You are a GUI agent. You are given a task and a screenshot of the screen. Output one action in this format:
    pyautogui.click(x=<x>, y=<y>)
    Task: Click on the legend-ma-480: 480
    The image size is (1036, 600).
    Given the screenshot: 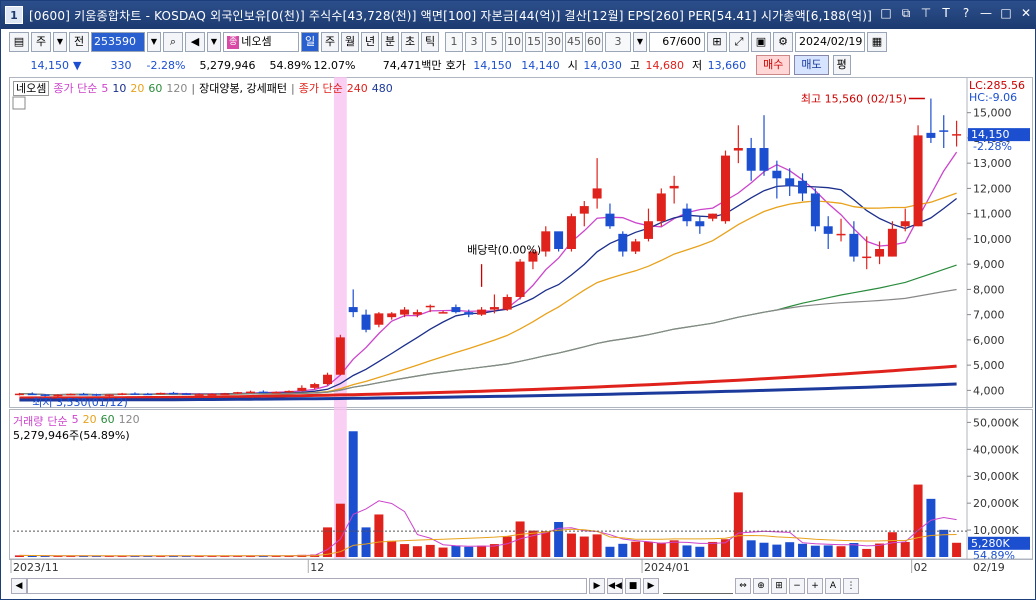 What is the action you would take?
    pyautogui.click(x=382, y=88)
    